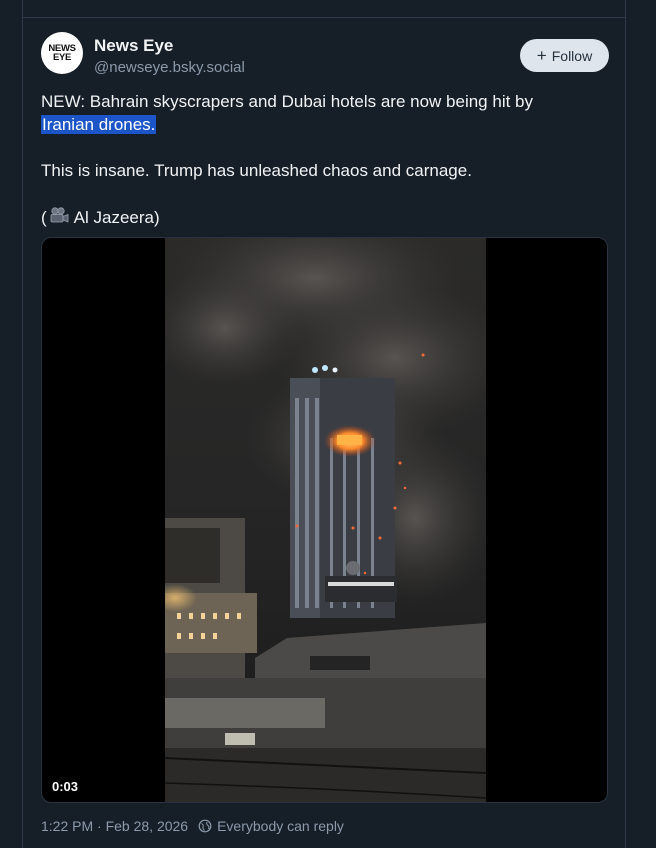 The image size is (656, 848). Describe the element at coordinates (541, 55) in the screenshot. I see `plus-icon: +` at that location.